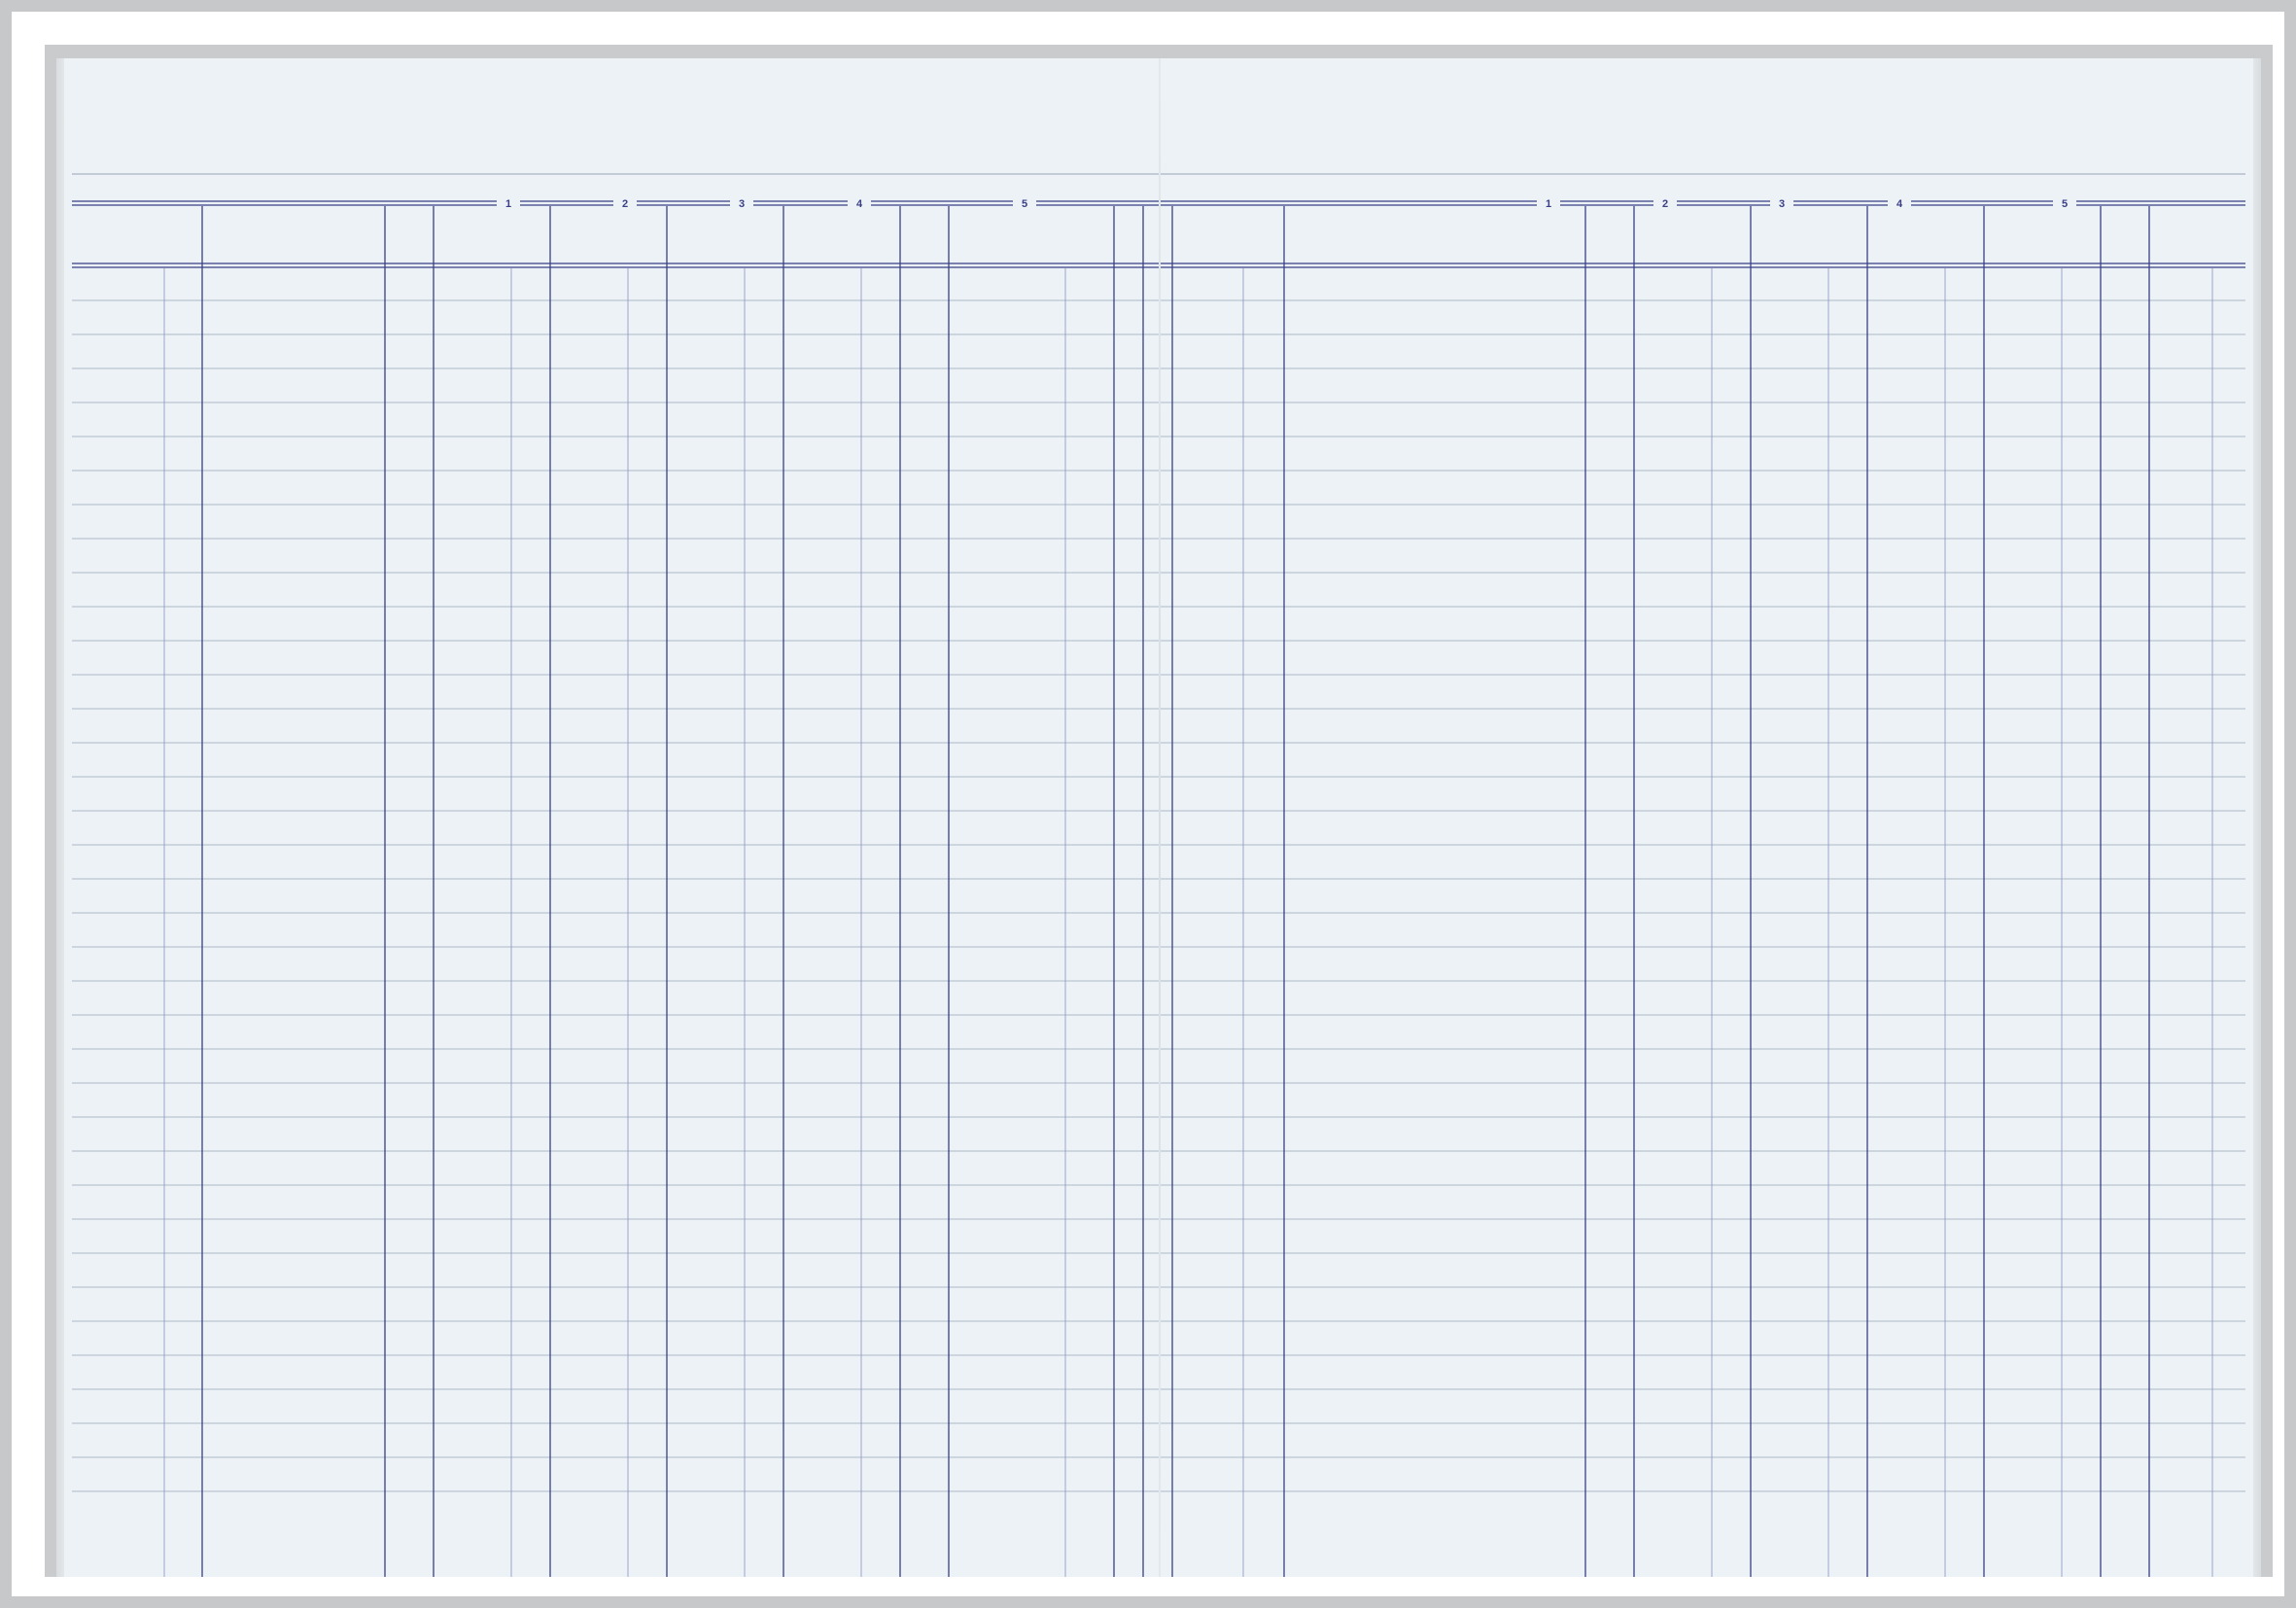 This screenshot has width=2296, height=1608. Describe the element at coordinates (625, 204) in the screenshot. I see `left-column-number: 2` at that location.